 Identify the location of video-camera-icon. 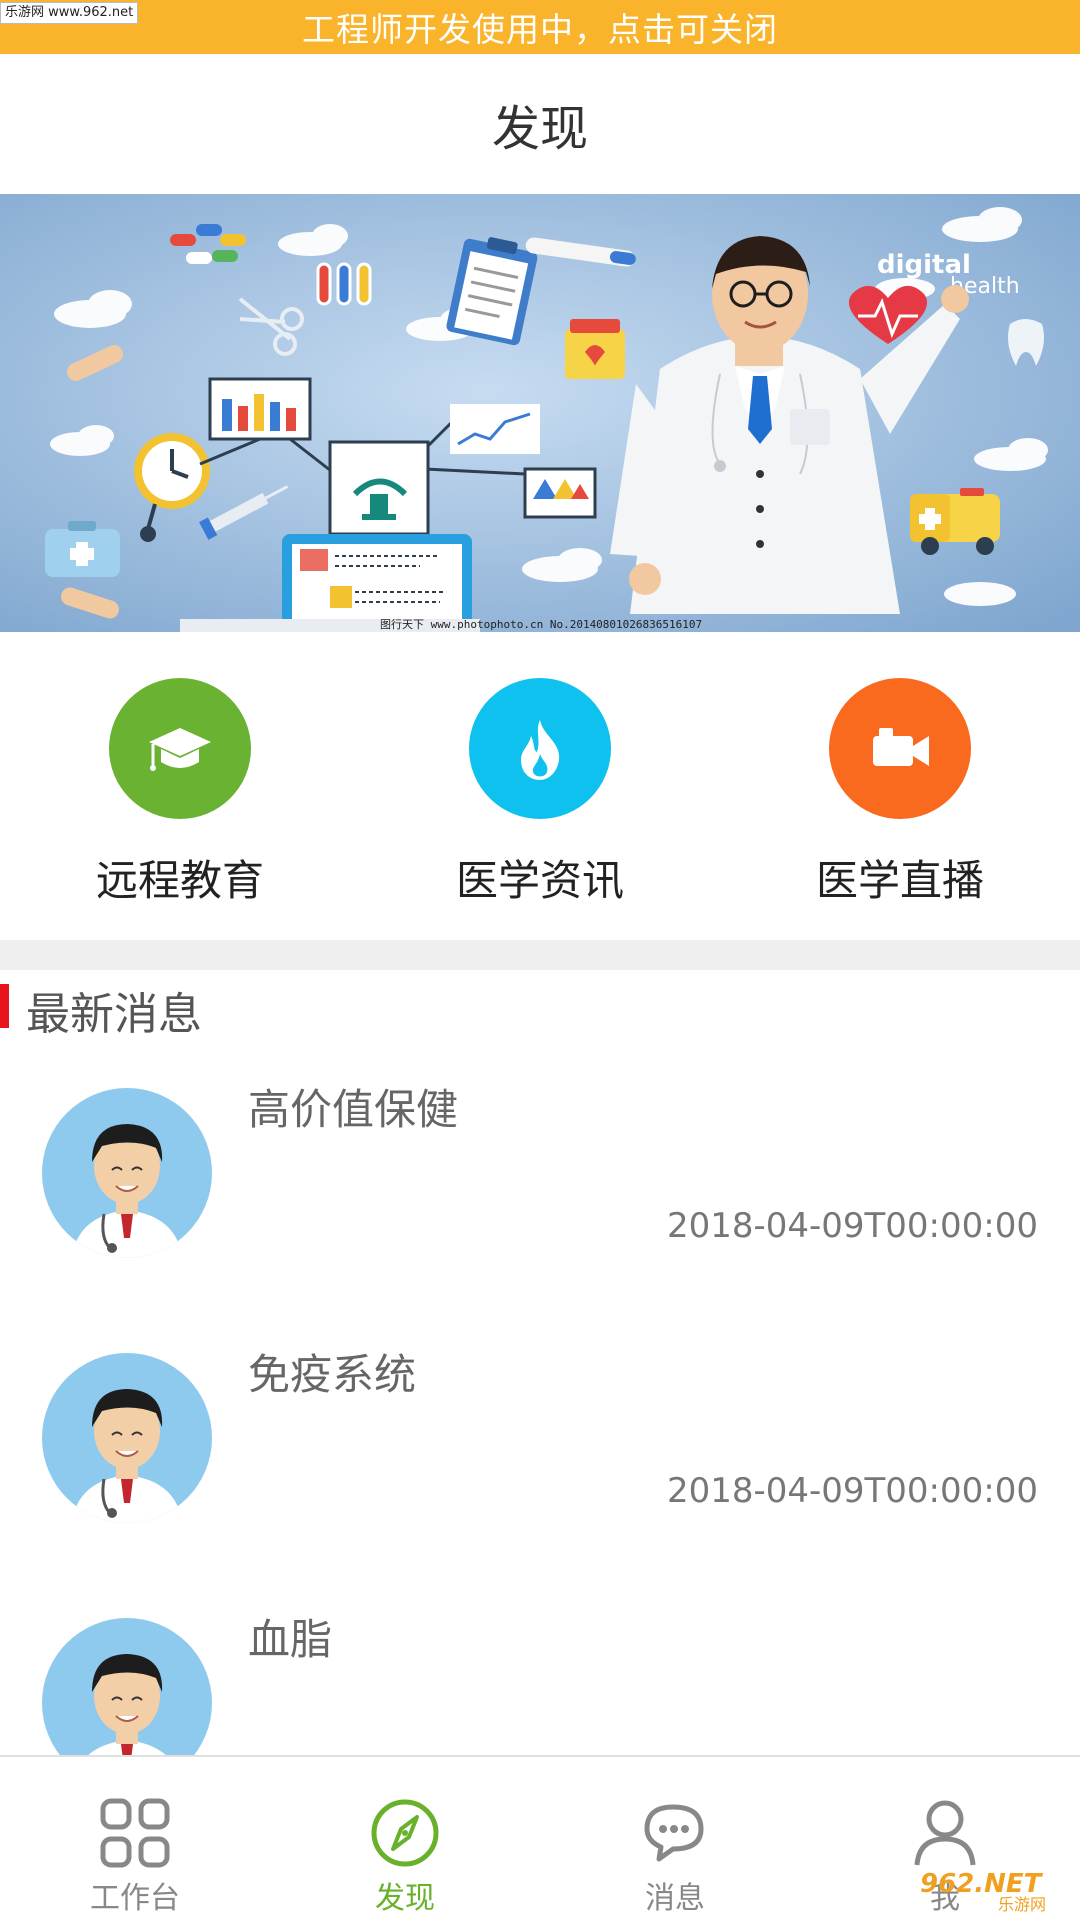
(900, 748).